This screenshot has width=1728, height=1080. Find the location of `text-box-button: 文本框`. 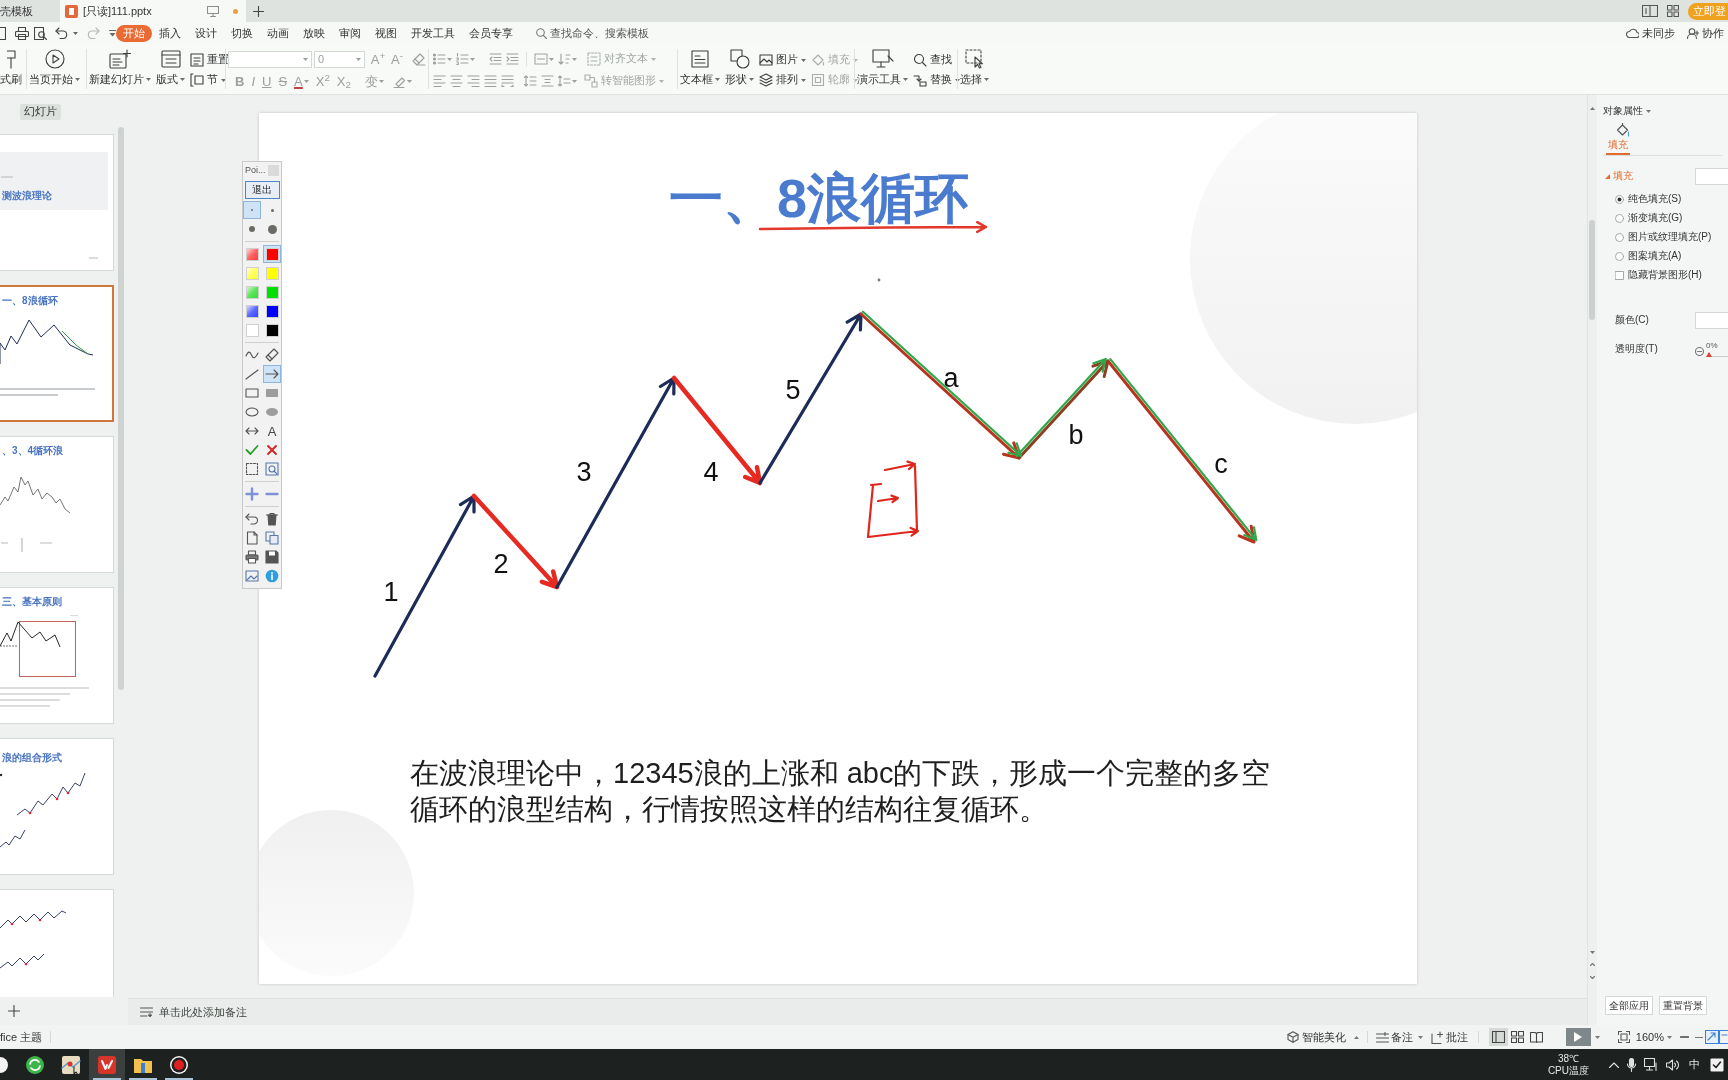

text-box-button: 文本框 is located at coordinates (700, 69).